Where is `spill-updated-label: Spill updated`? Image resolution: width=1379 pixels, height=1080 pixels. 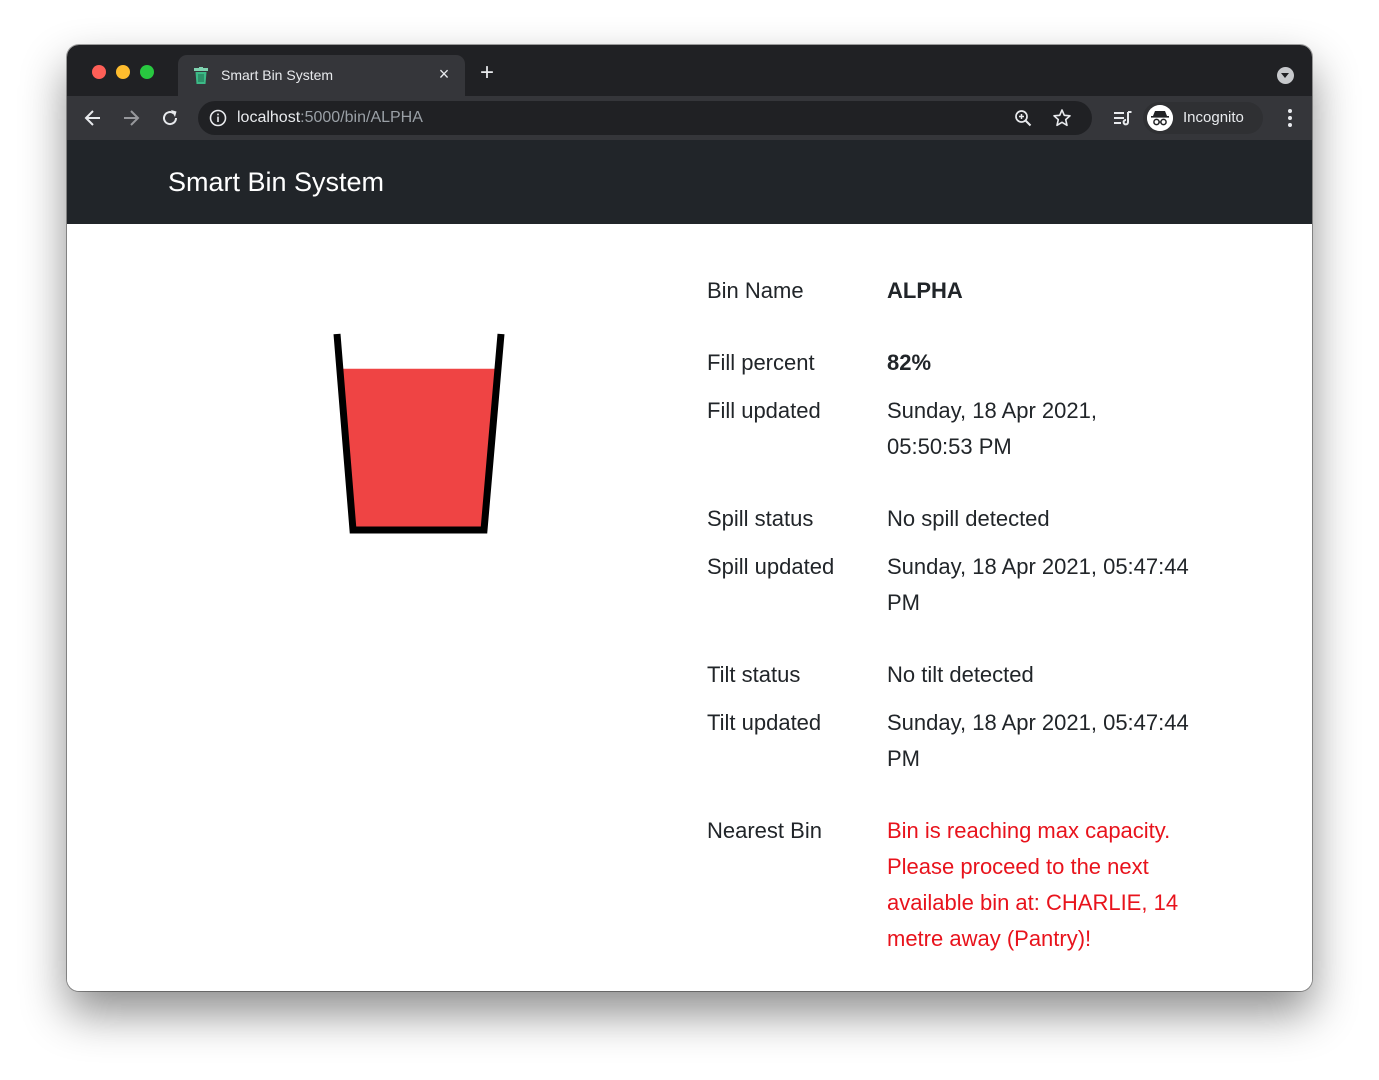 spill-updated-label: Spill updated is located at coordinates (771, 566).